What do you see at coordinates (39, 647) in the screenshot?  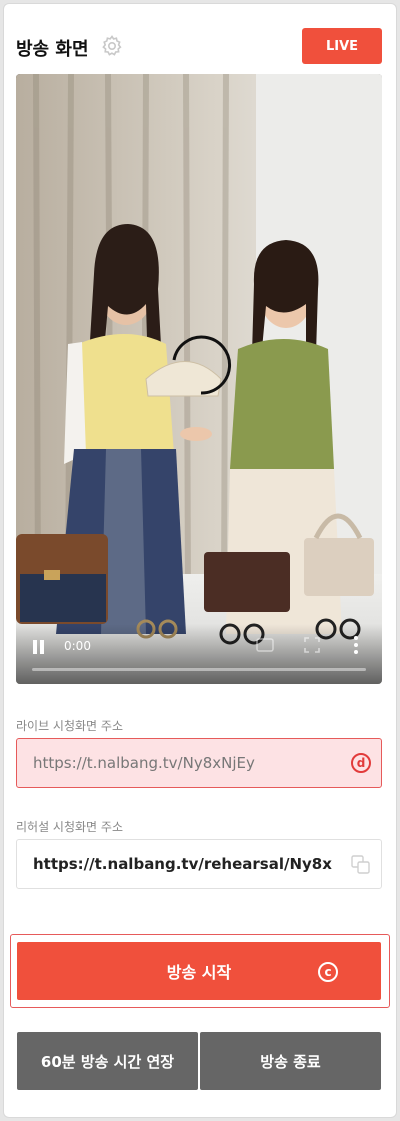 I see `pause-icon` at bounding box center [39, 647].